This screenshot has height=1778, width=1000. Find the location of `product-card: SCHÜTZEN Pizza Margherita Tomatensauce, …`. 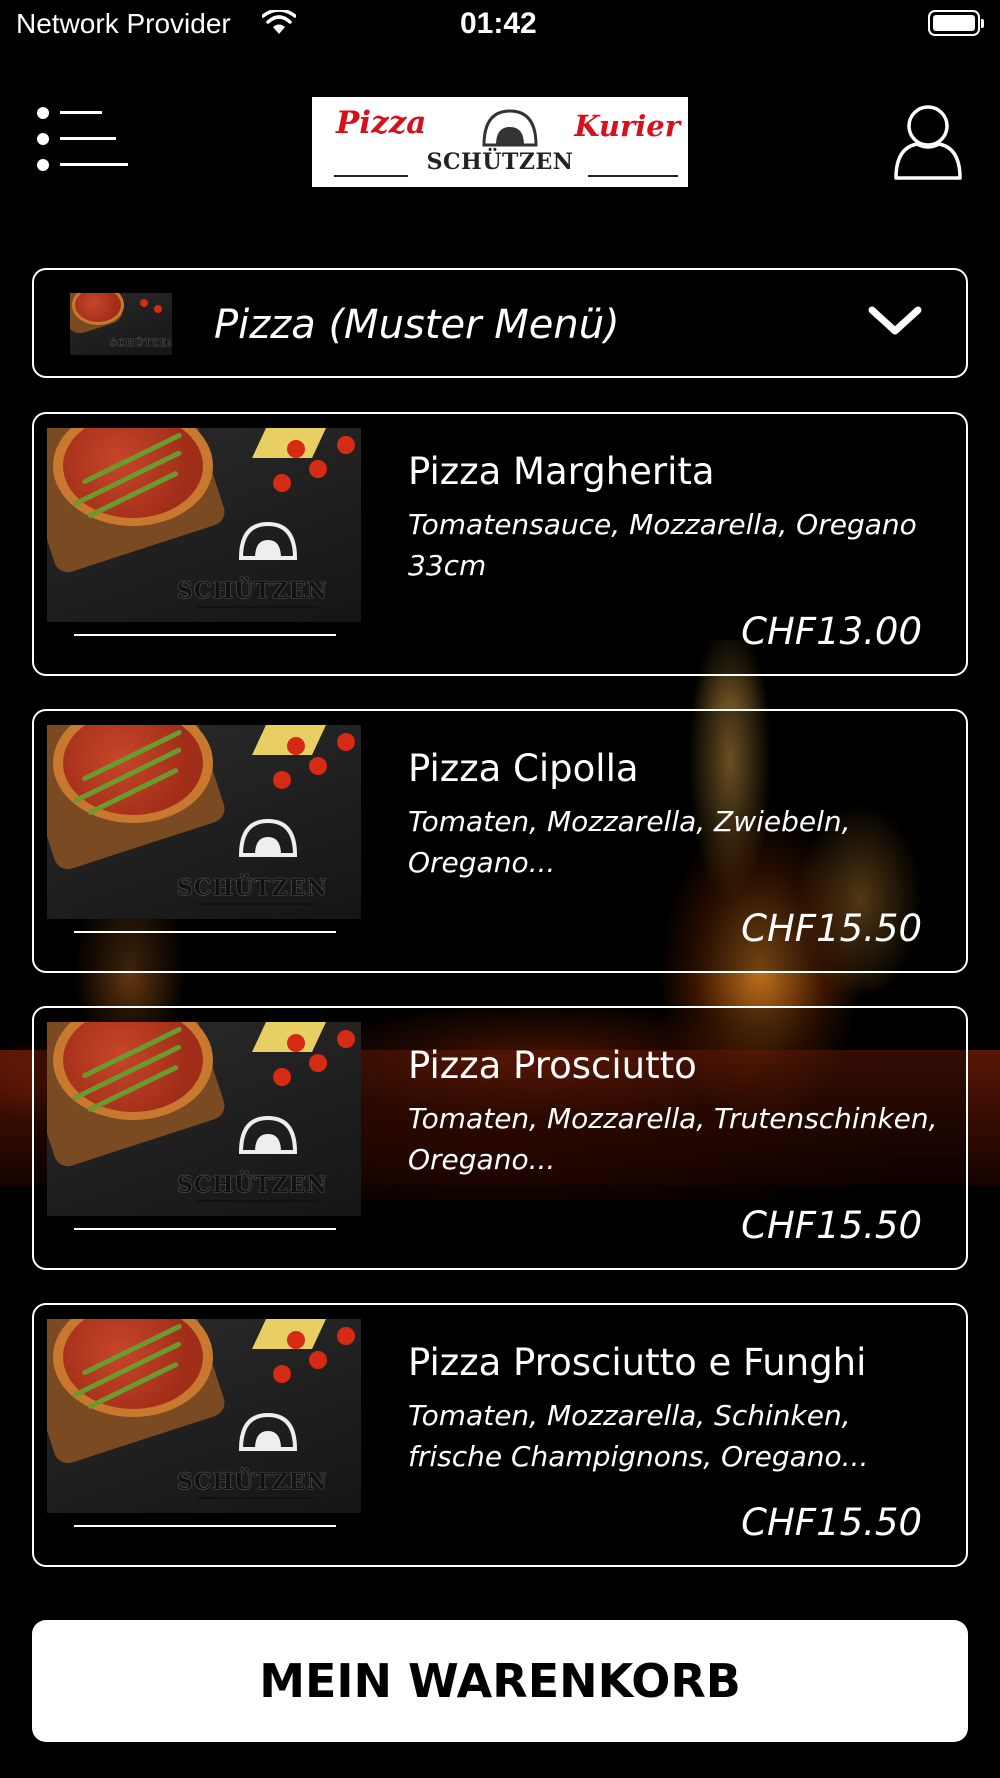

product-card: SCHÜTZEN Pizza Margherita Tomatensauce, … is located at coordinates (500, 544).